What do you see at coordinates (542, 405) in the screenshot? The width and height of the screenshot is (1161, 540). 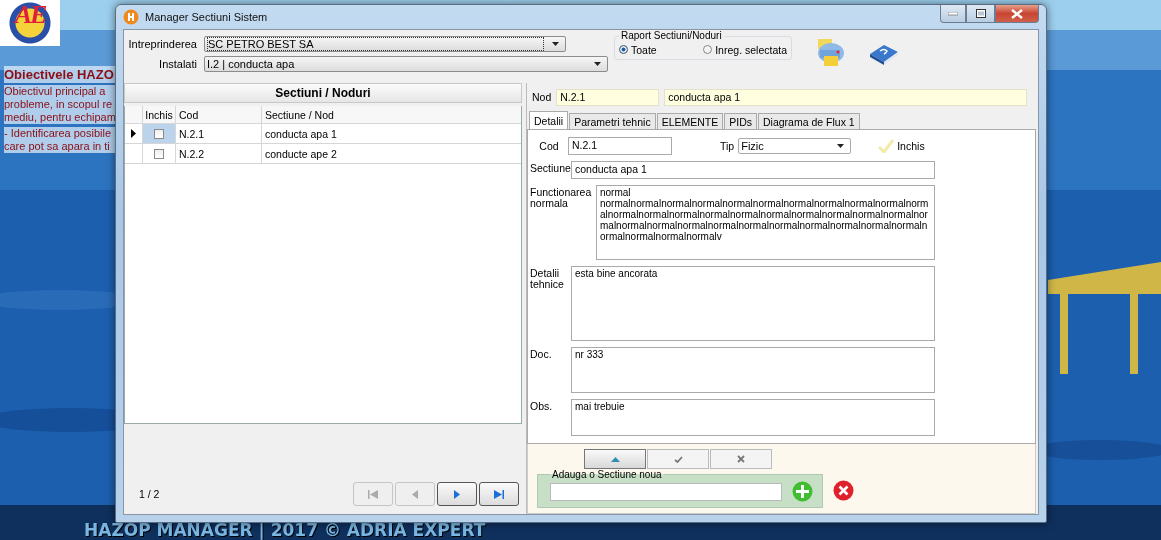 I see `field-label: Obs.` at bounding box center [542, 405].